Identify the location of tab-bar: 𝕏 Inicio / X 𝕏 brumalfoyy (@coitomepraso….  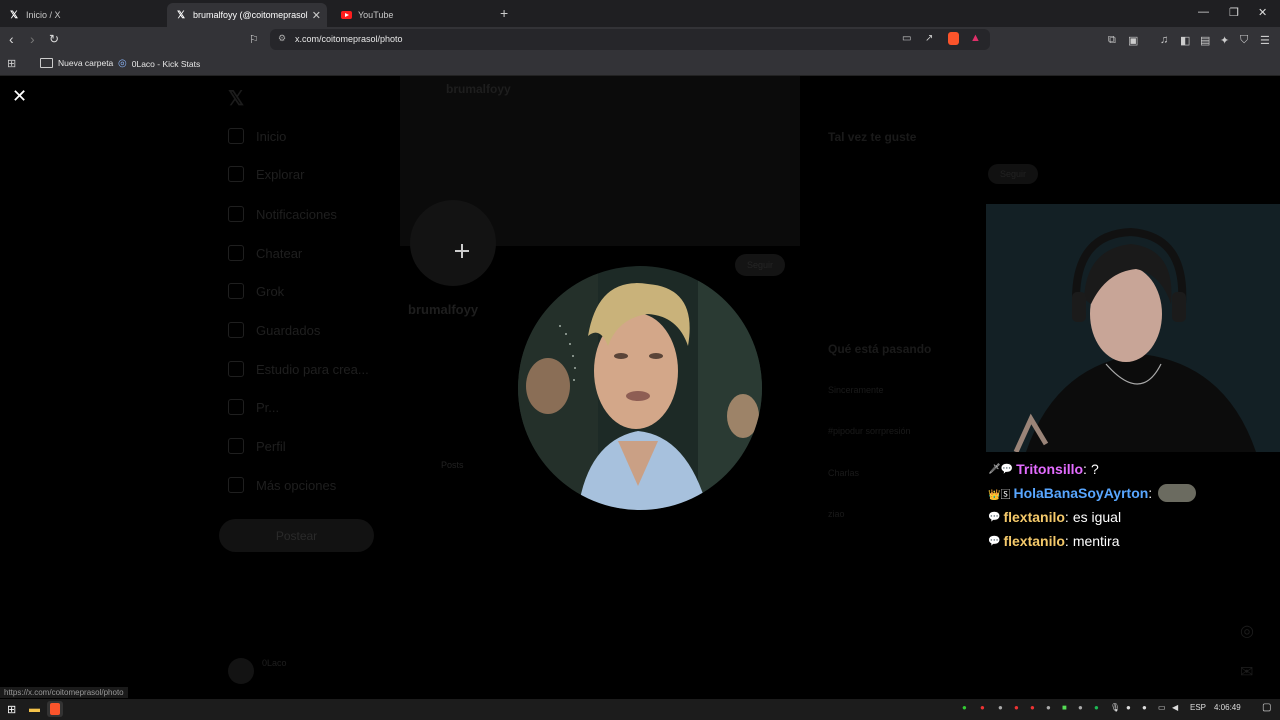
(640, 13).